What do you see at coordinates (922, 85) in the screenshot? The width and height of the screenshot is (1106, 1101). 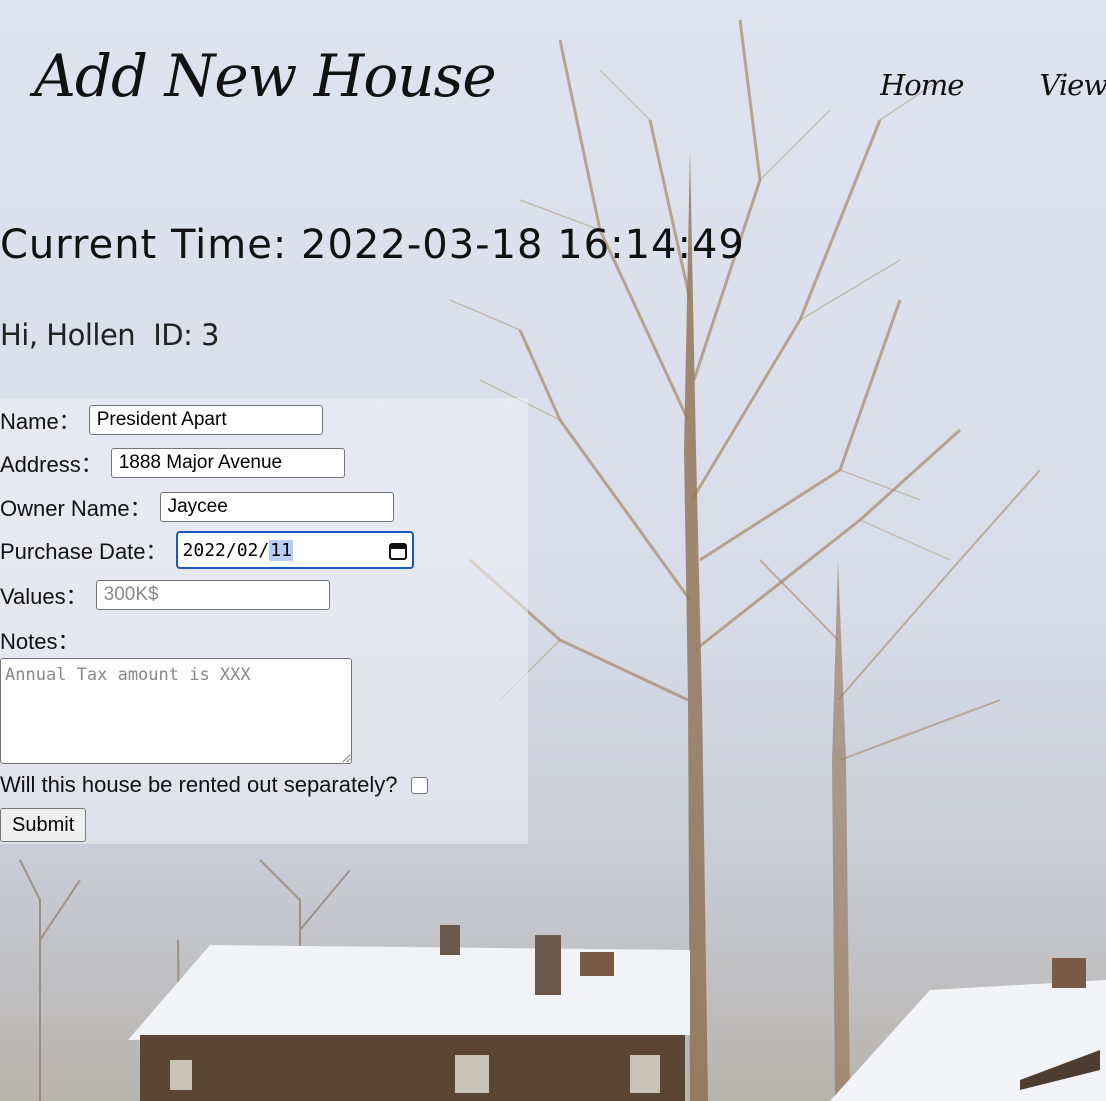 I see `nav-link-home: Home` at bounding box center [922, 85].